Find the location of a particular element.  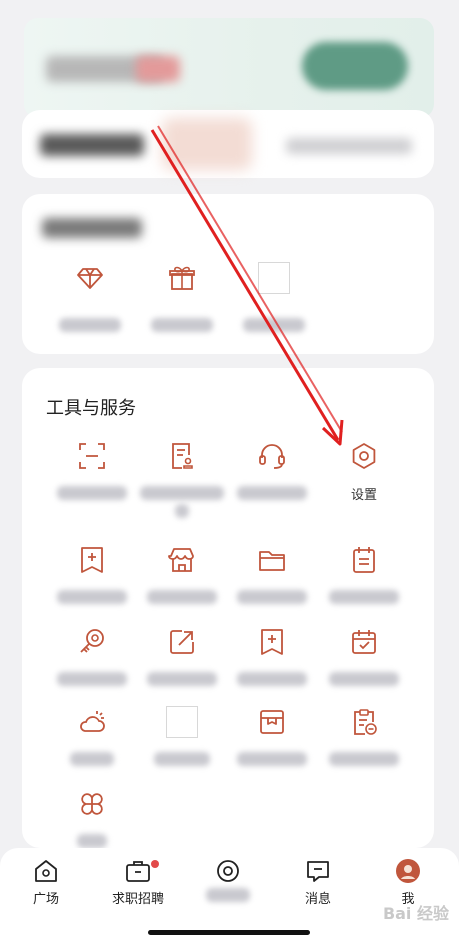

tool-item-service is located at coordinates (272, 470).